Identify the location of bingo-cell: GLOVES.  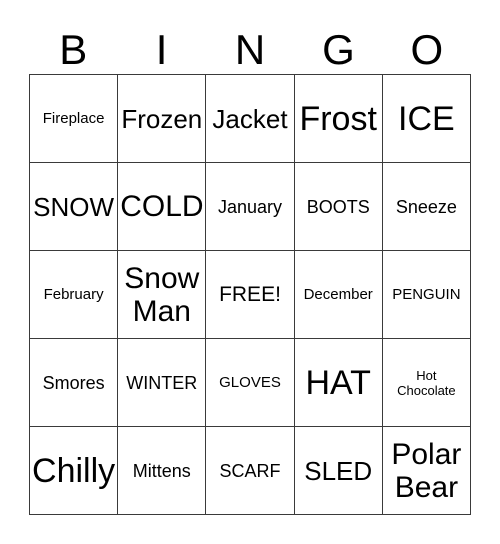
(250, 383).